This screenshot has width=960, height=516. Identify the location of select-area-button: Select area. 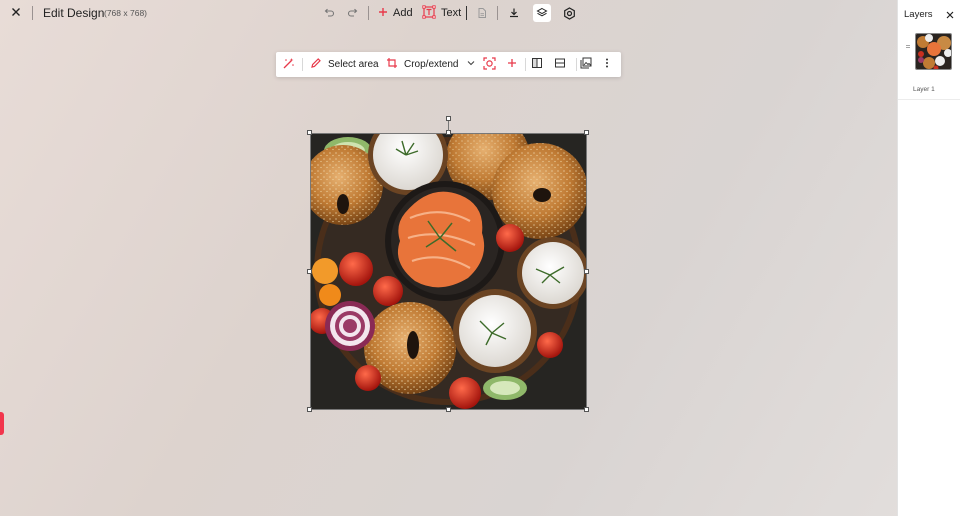
(344, 64).